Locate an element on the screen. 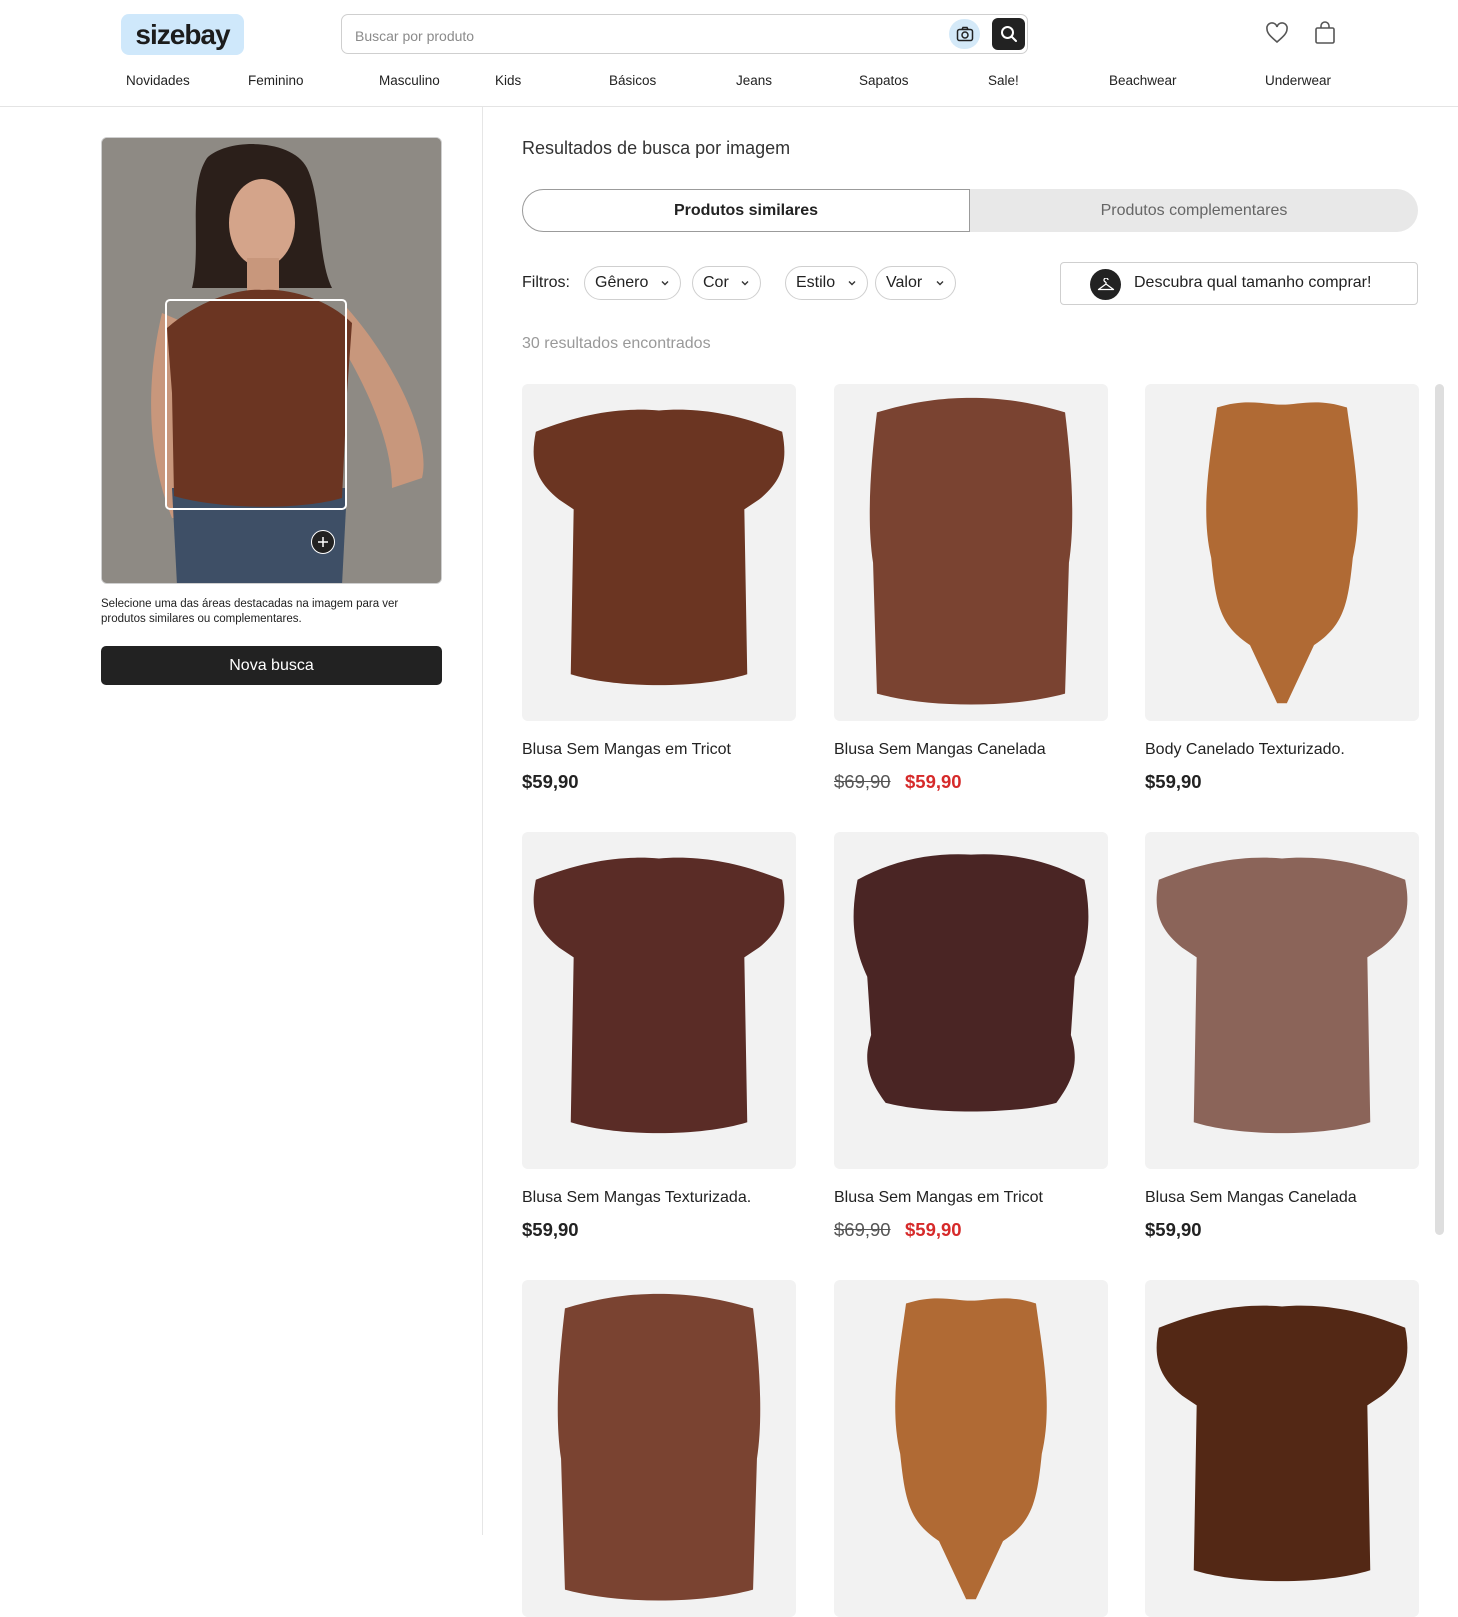 The width and height of the screenshot is (1458, 1617). nav-item-underwear: Underwear is located at coordinates (1298, 80).